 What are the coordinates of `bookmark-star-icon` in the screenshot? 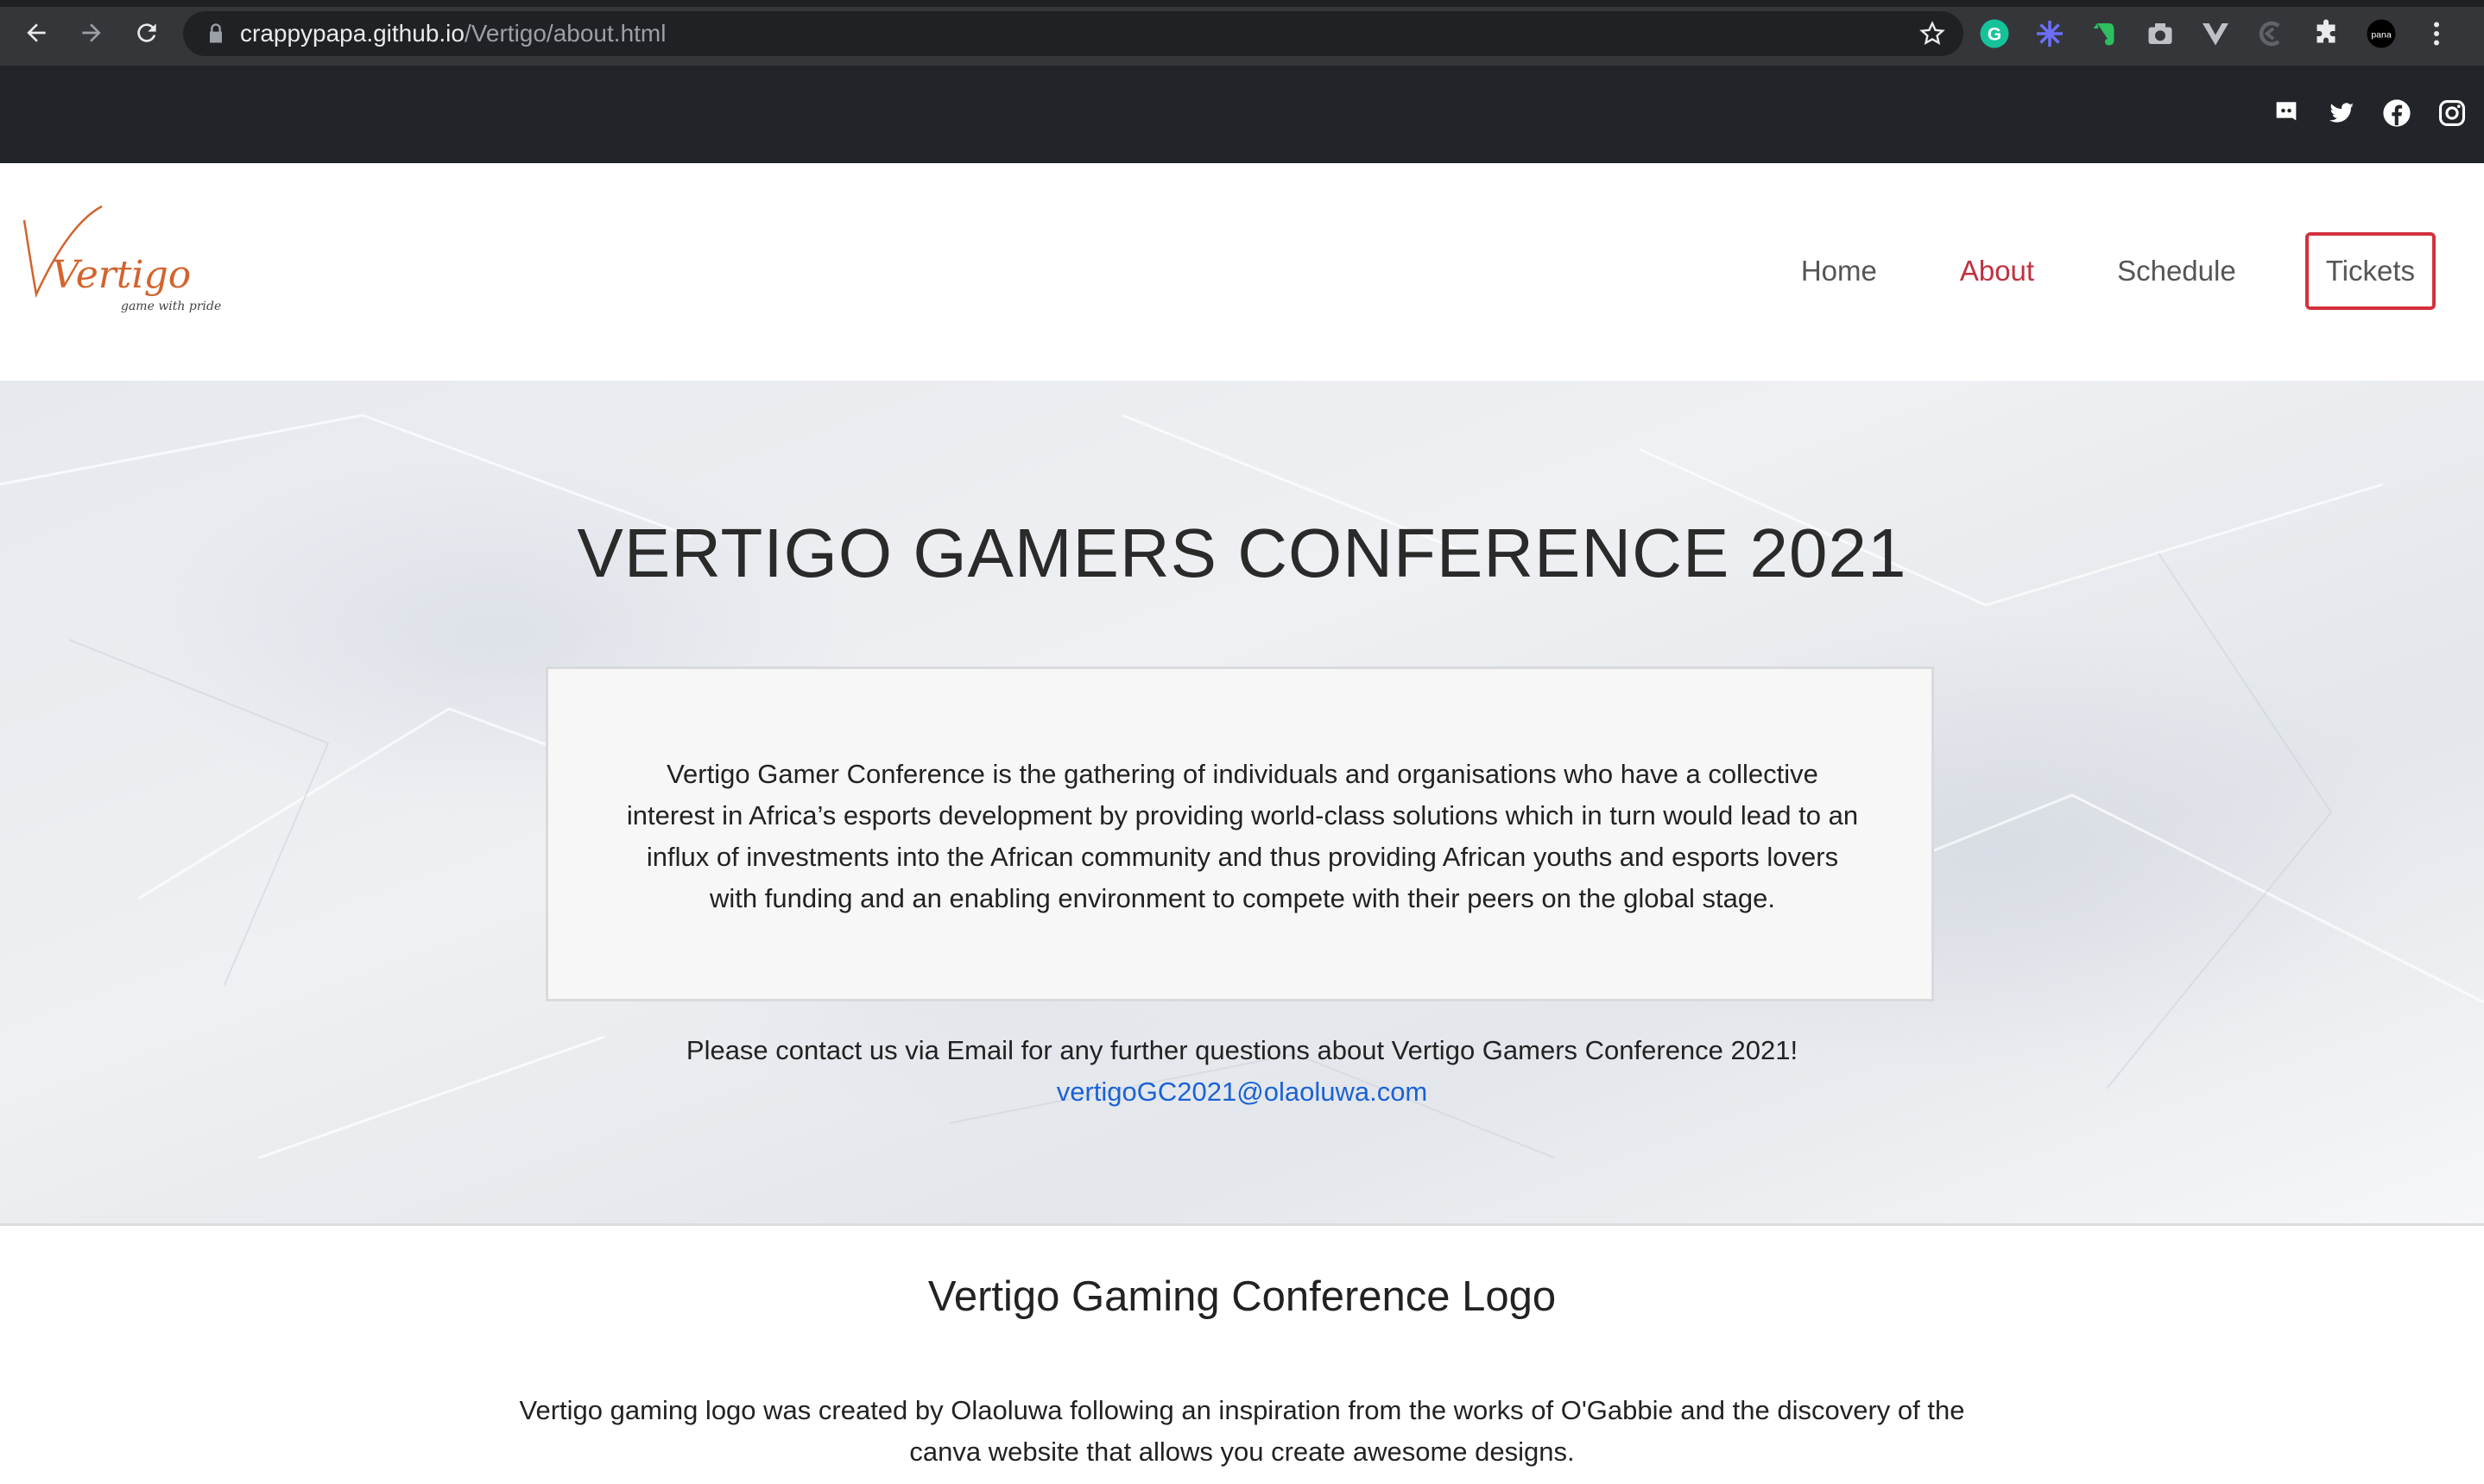 It's located at (1932, 33).